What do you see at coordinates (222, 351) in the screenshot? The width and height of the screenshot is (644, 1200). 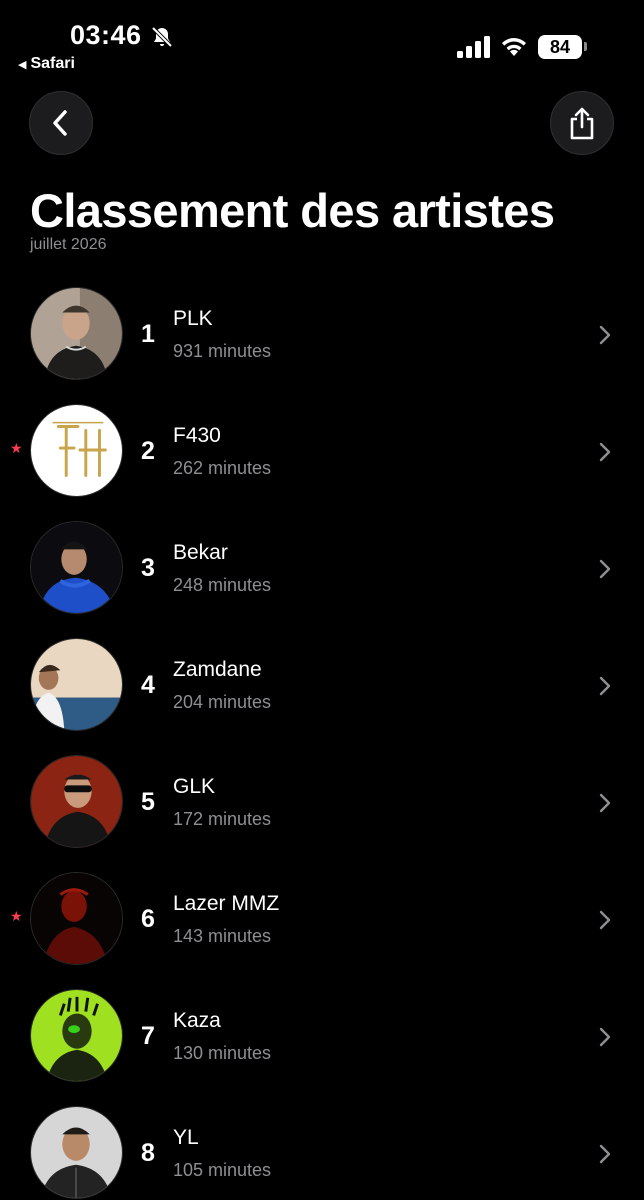 I see `artist-minutes: 931 minutes` at bounding box center [222, 351].